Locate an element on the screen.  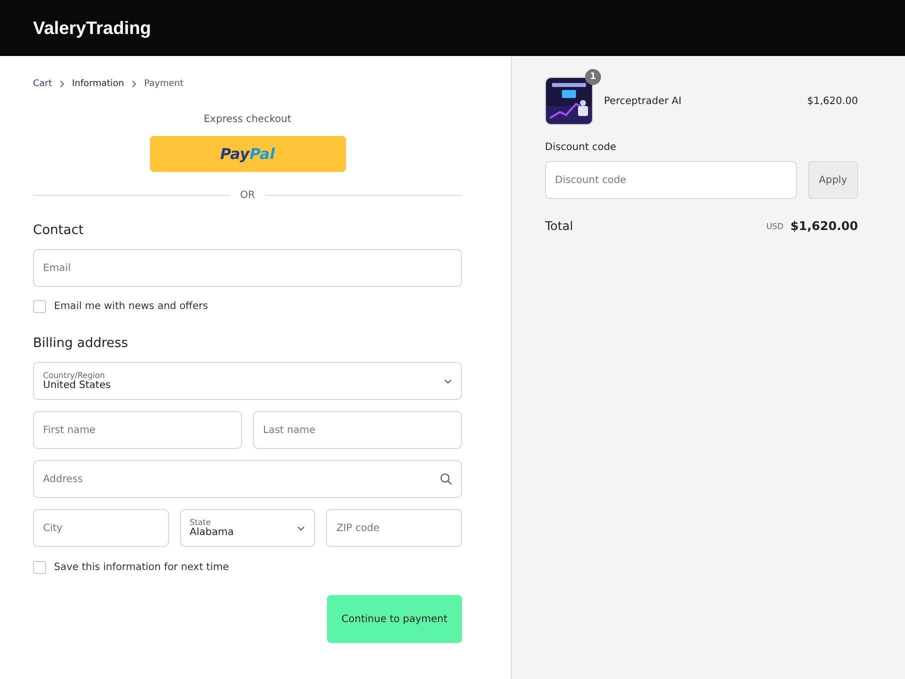
field-value: Alabama is located at coordinates (212, 532).